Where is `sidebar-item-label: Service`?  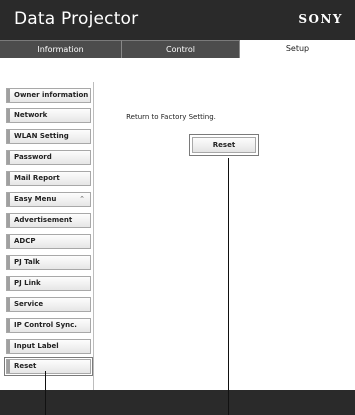 sidebar-item-label: Service is located at coordinates (29, 304).